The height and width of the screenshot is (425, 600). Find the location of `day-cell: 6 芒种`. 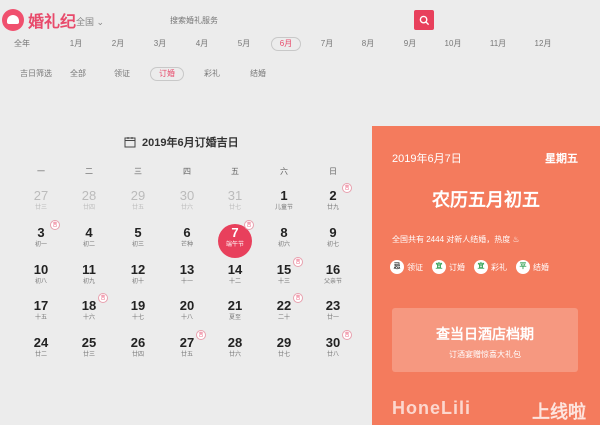

day-cell: 6 芒种 is located at coordinates (187, 242).